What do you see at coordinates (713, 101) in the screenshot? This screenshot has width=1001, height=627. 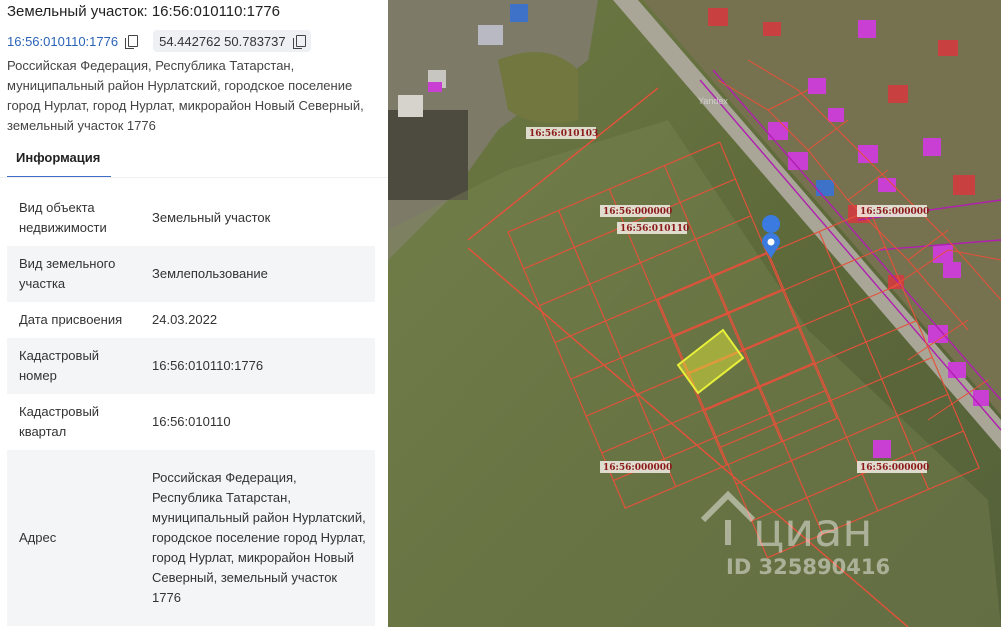 I see `map-provider: Yandex` at bounding box center [713, 101].